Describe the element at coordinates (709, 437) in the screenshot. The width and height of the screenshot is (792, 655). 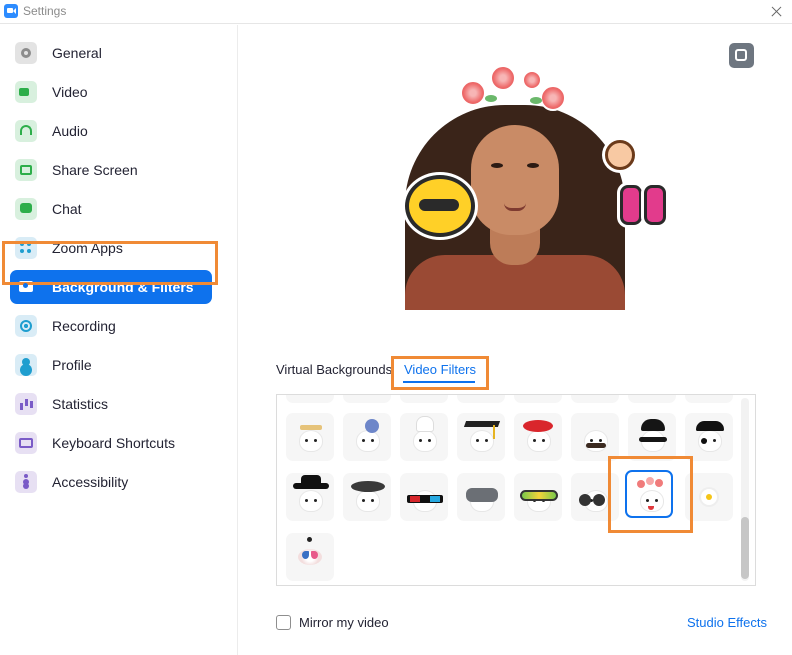
I see `filter-pirate-face` at that location.